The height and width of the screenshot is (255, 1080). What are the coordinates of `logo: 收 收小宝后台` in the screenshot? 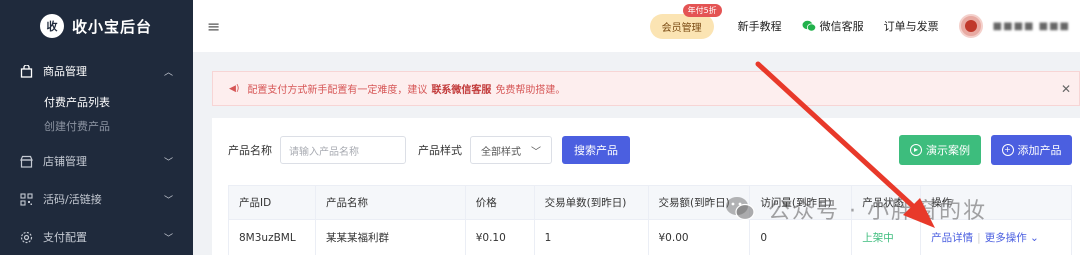 It's located at (96, 26).